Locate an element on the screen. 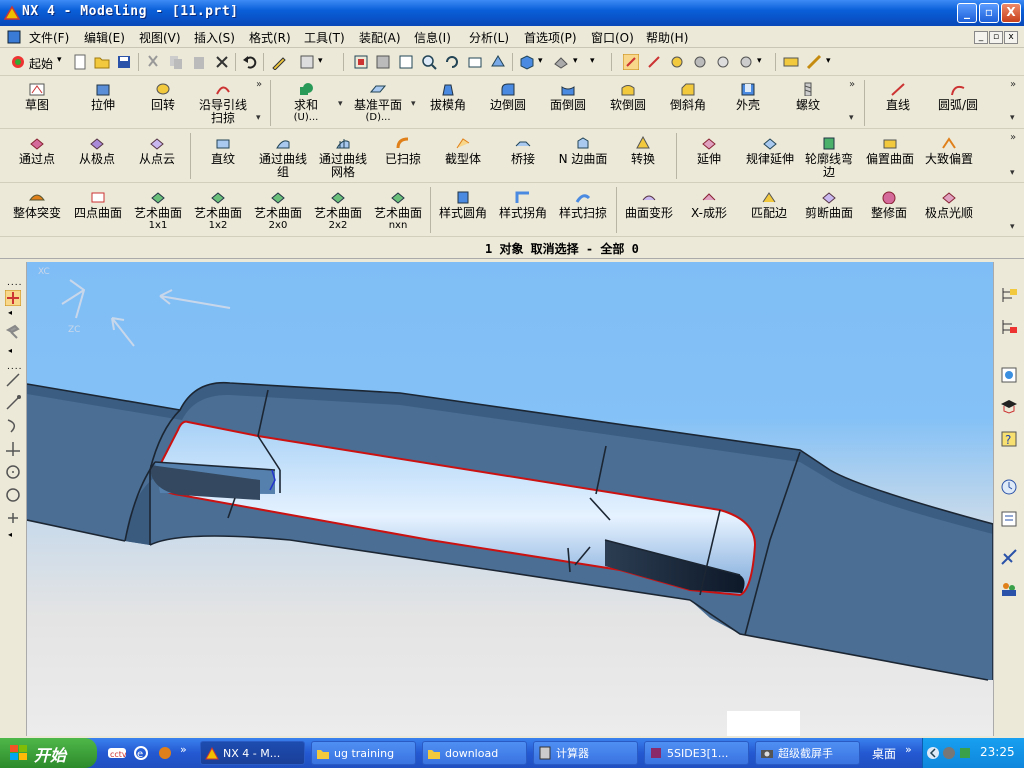 The image size is (1024, 768). trim-surface-button: 剪断曲面 is located at coordinates (829, 205).